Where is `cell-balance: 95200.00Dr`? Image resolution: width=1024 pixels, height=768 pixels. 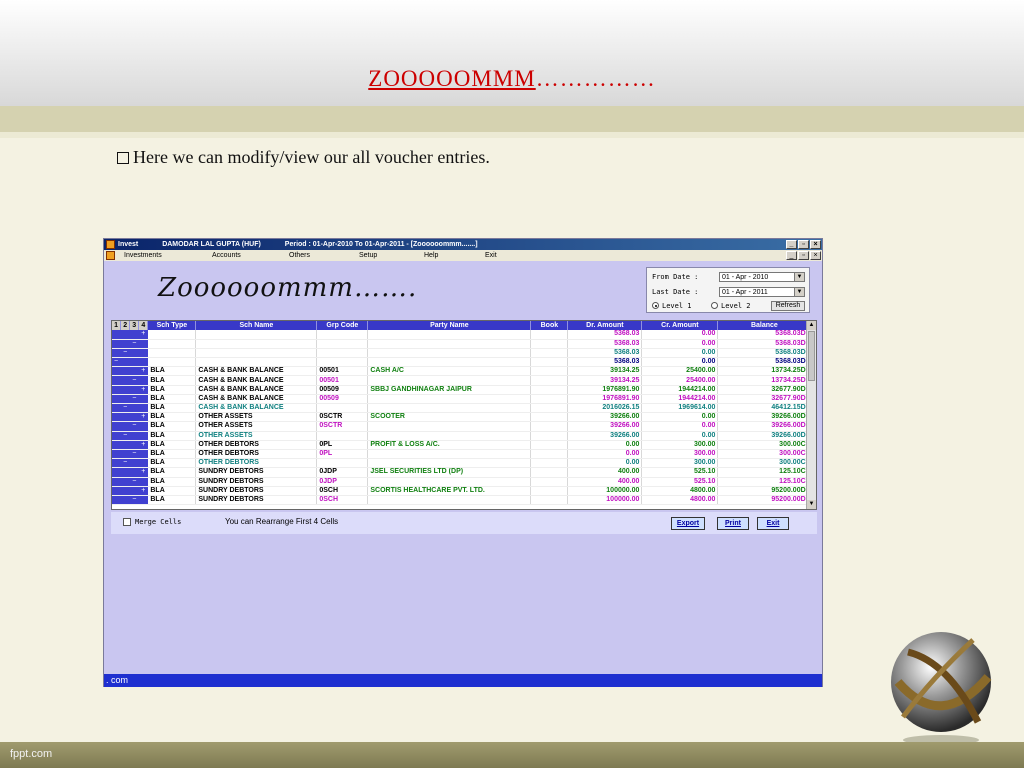
cell-balance: 95200.00Dr is located at coordinates (764, 500).